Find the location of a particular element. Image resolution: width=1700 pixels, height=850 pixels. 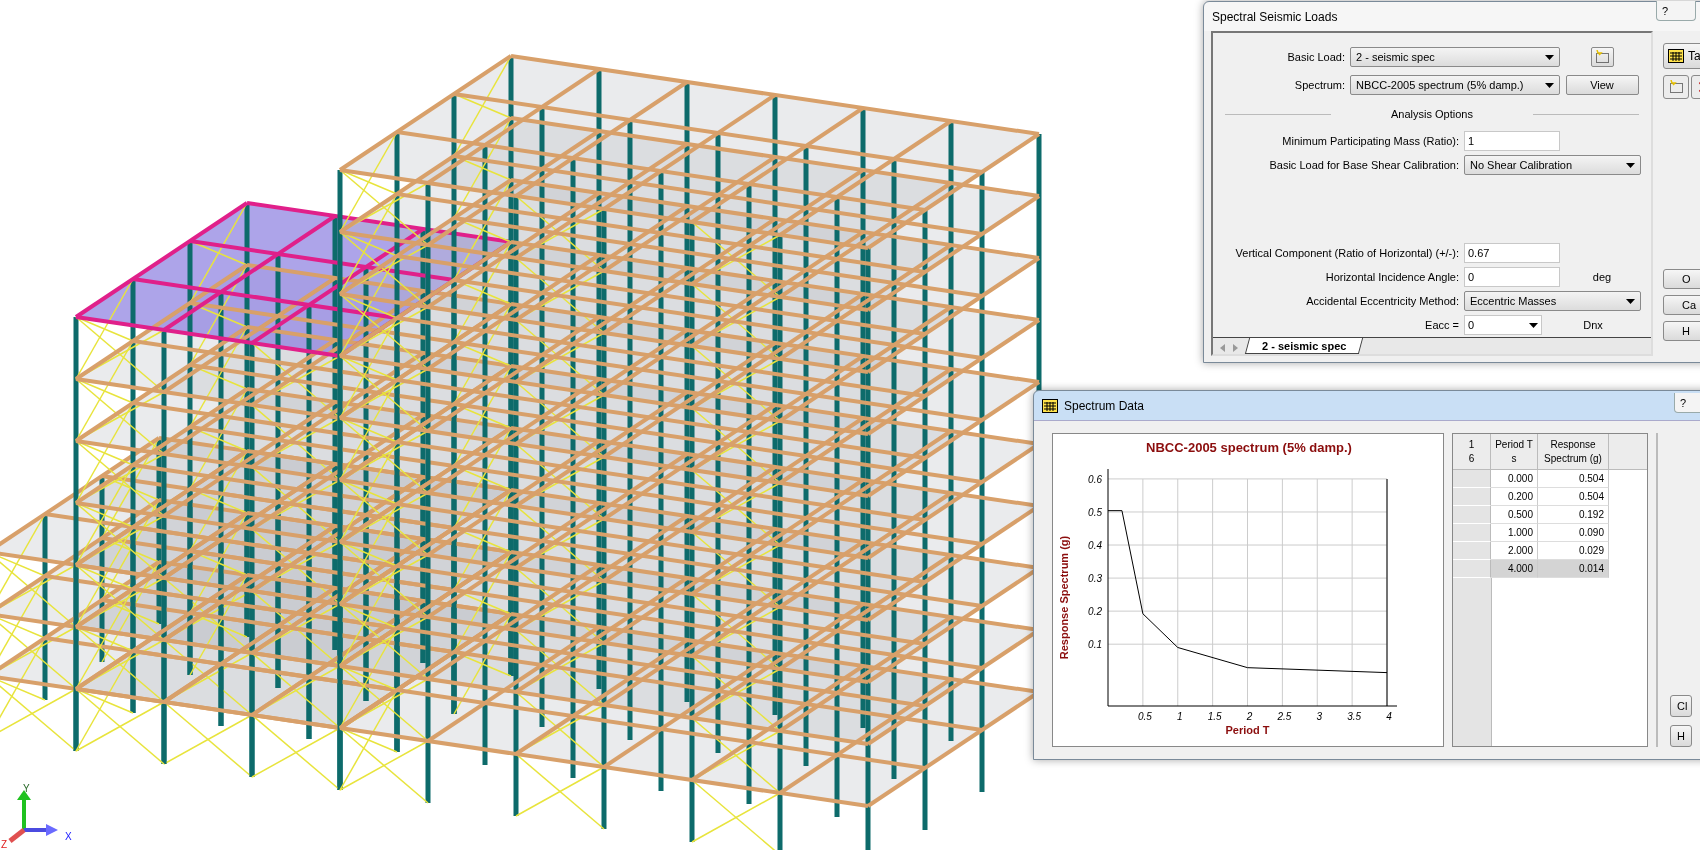

table-cell: 4.000 is located at coordinates (1514, 569).